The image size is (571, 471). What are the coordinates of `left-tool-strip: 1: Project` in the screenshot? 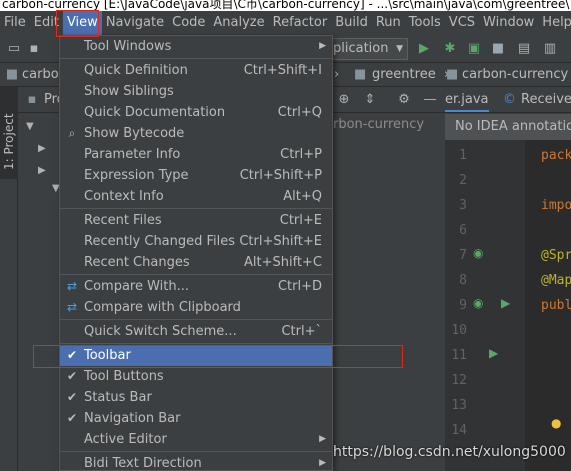 It's located at (9, 279).